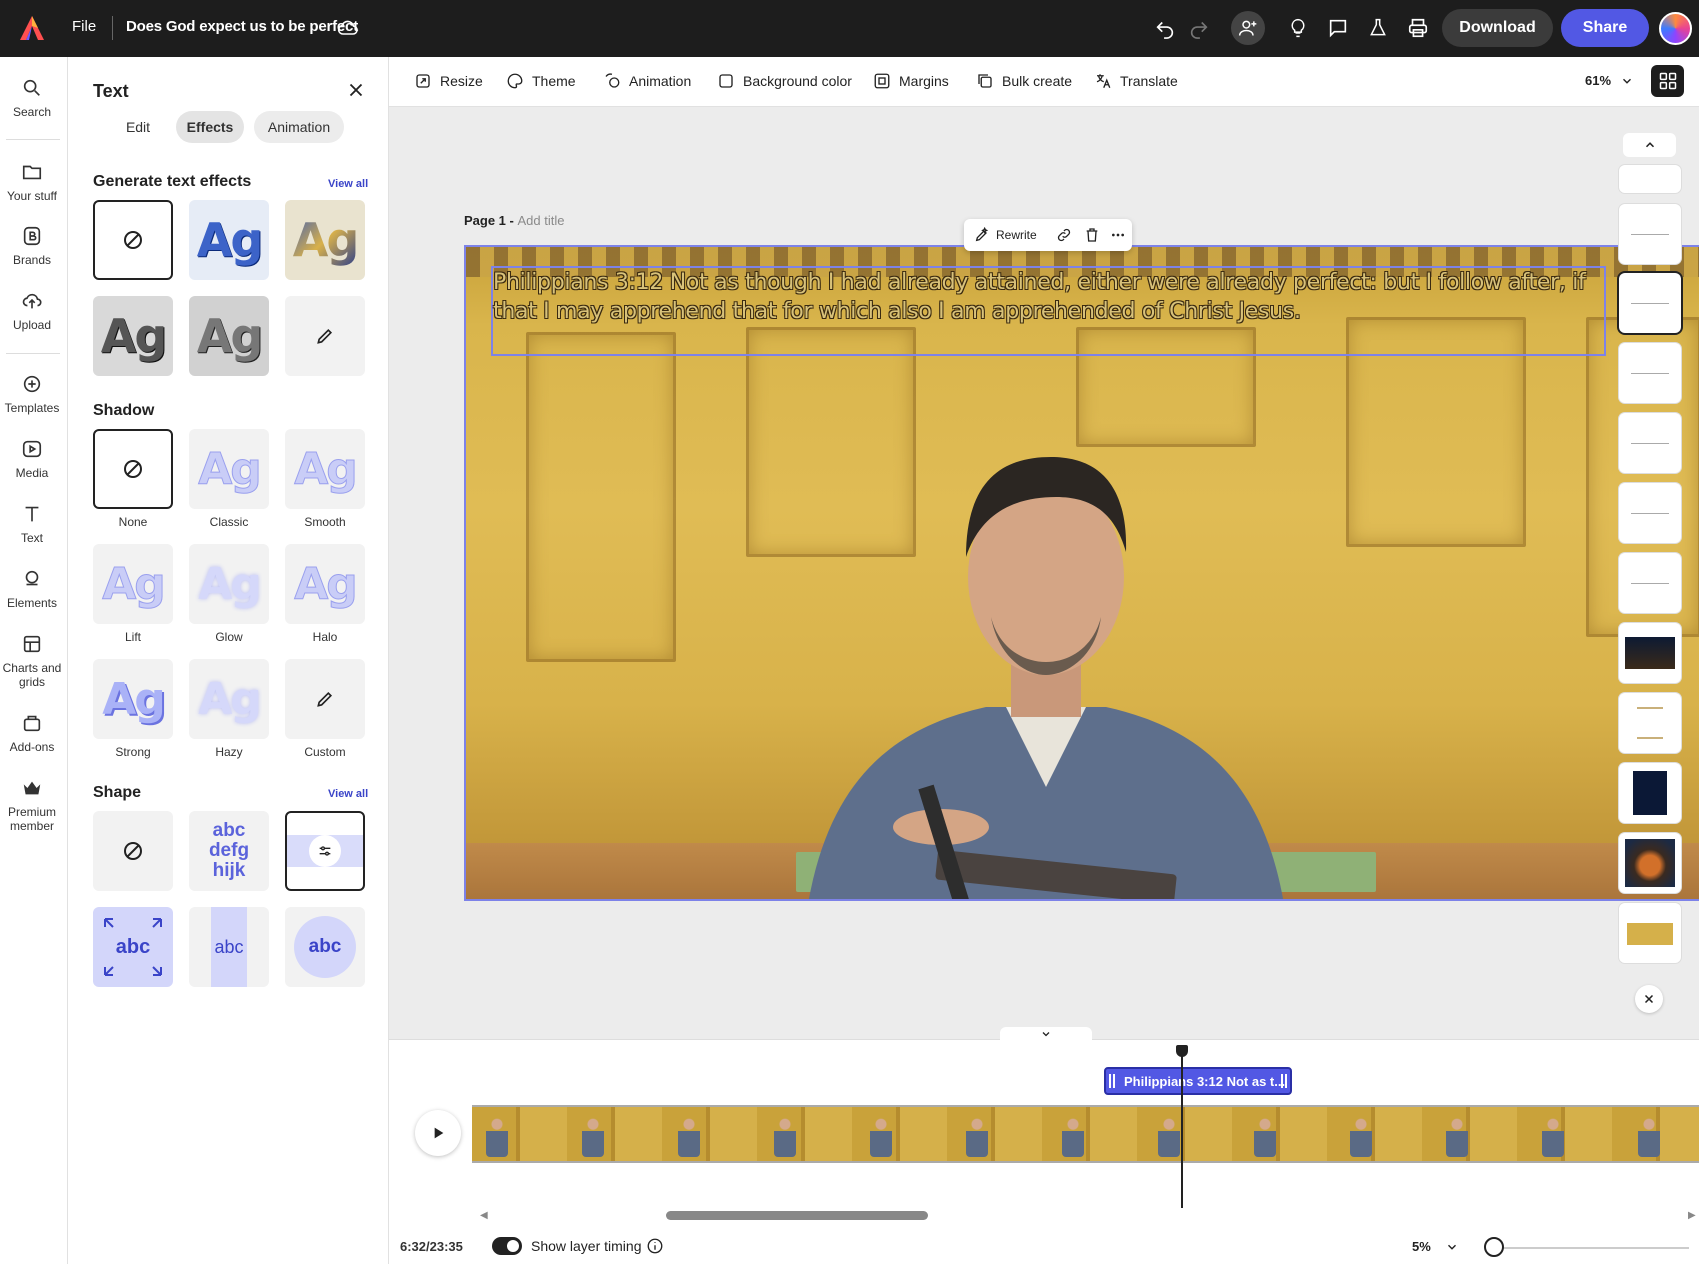 This screenshot has height=1264, width=1699. I want to click on document-title: Does God expect us to be perfect, so click(242, 26).